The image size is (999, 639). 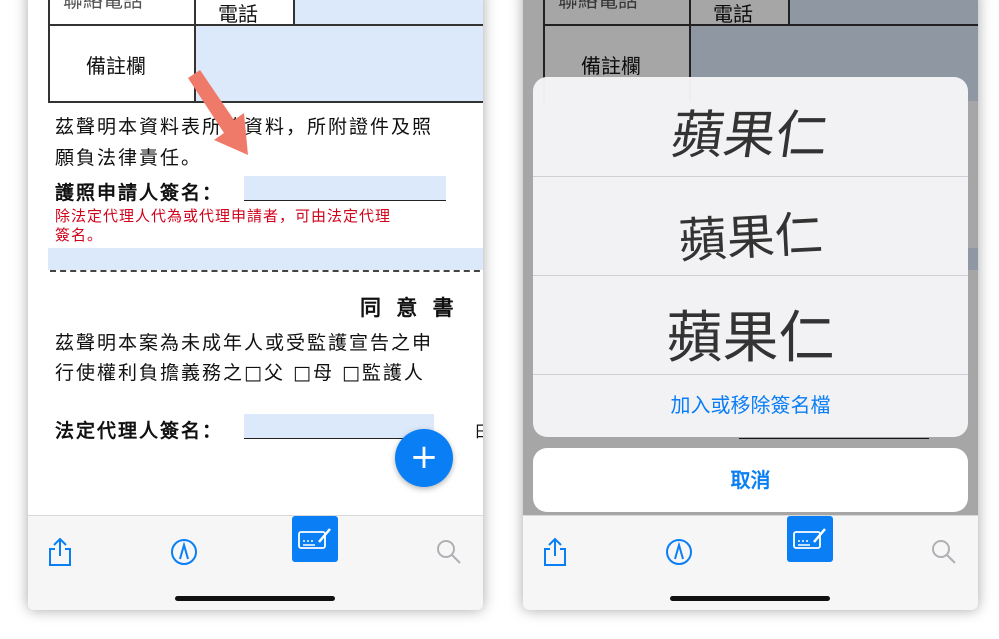 I want to click on phone-label: 電話, so click(x=238, y=14).